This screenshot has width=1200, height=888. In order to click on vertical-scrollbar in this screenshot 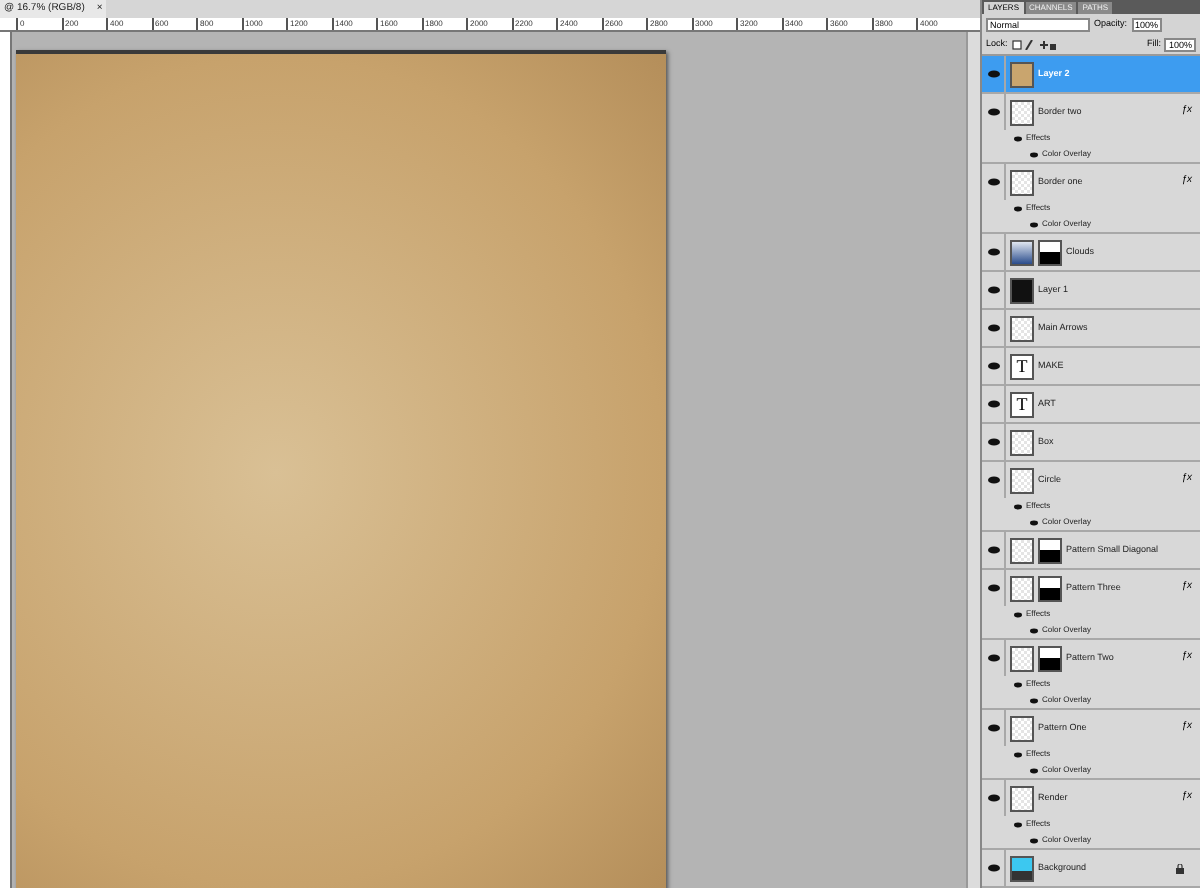, I will do `click(973, 460)`.